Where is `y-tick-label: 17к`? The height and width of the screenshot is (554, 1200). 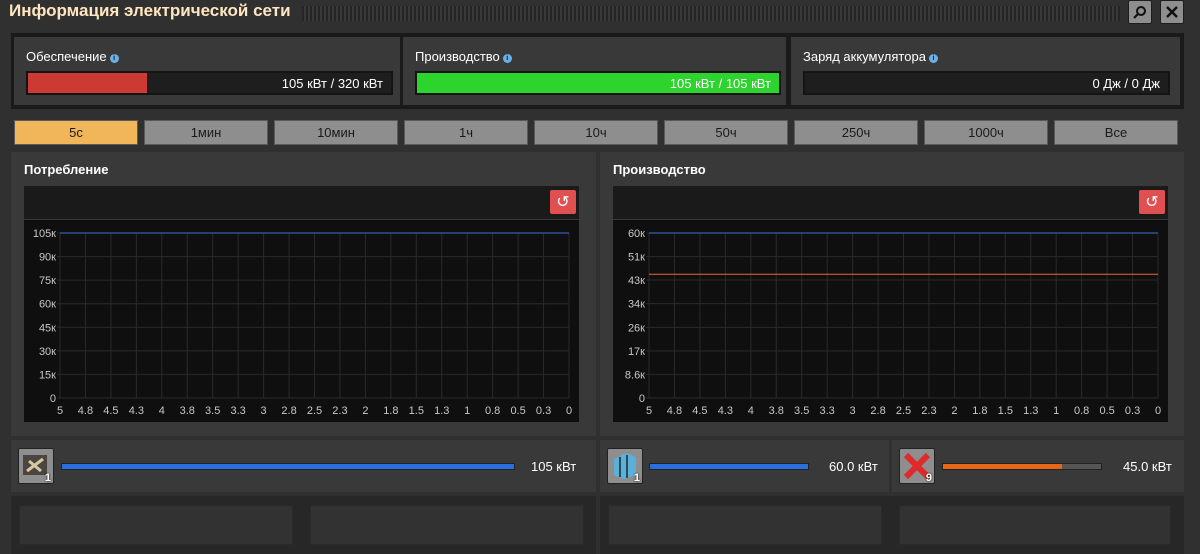
y-tick-label: 17к is located at coordinates (636, 352).